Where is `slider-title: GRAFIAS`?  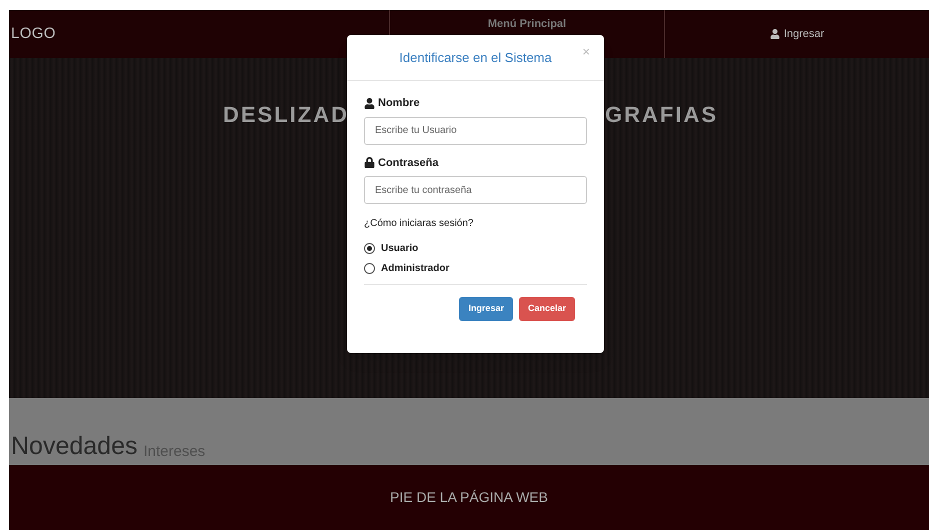 slider-title: GRAFIAS is located at coordinates (661, 115).